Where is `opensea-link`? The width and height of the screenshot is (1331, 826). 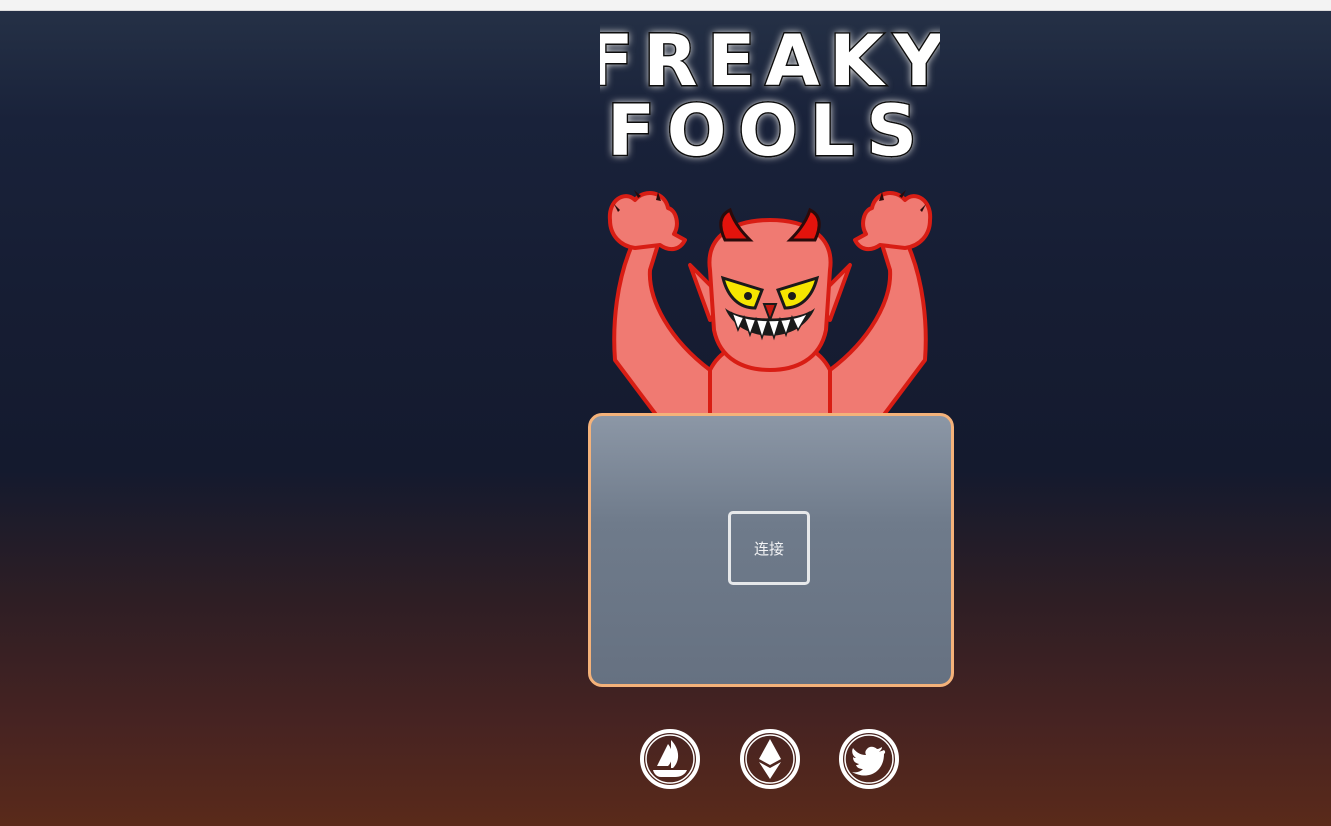
opensea-link is located at coordinates (670, 759).